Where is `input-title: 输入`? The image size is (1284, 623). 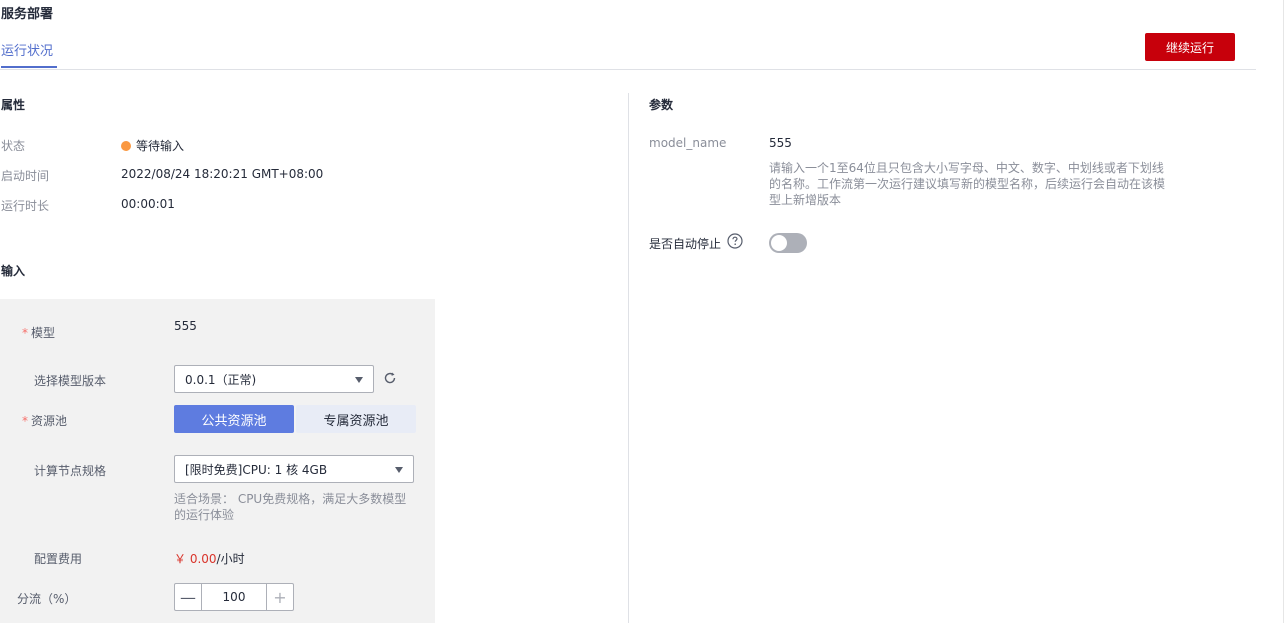
input-title: 输入 is located at coordinates (13, 271).